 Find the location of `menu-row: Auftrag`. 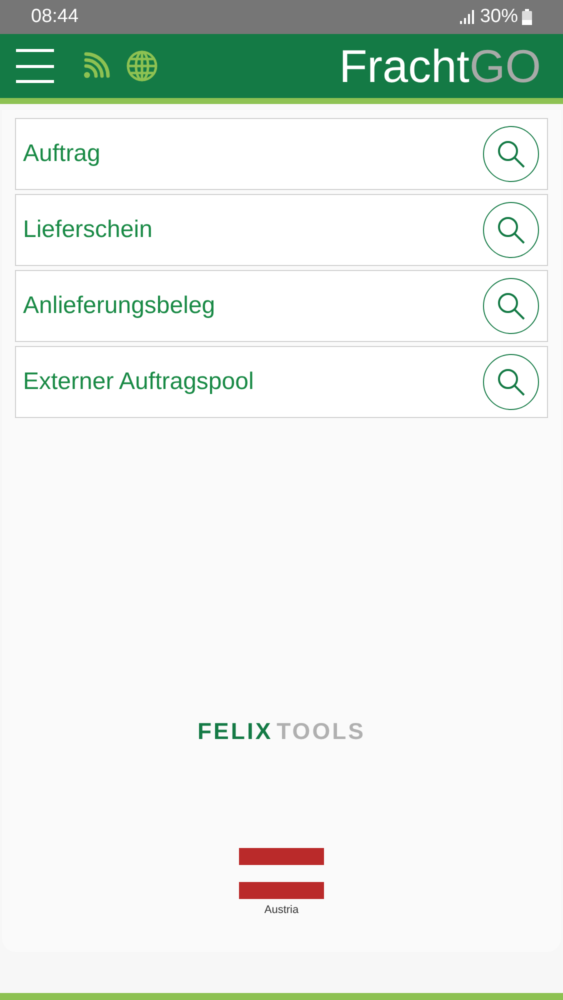

menu-row: Auftrag is located at coordinates (281, 154).